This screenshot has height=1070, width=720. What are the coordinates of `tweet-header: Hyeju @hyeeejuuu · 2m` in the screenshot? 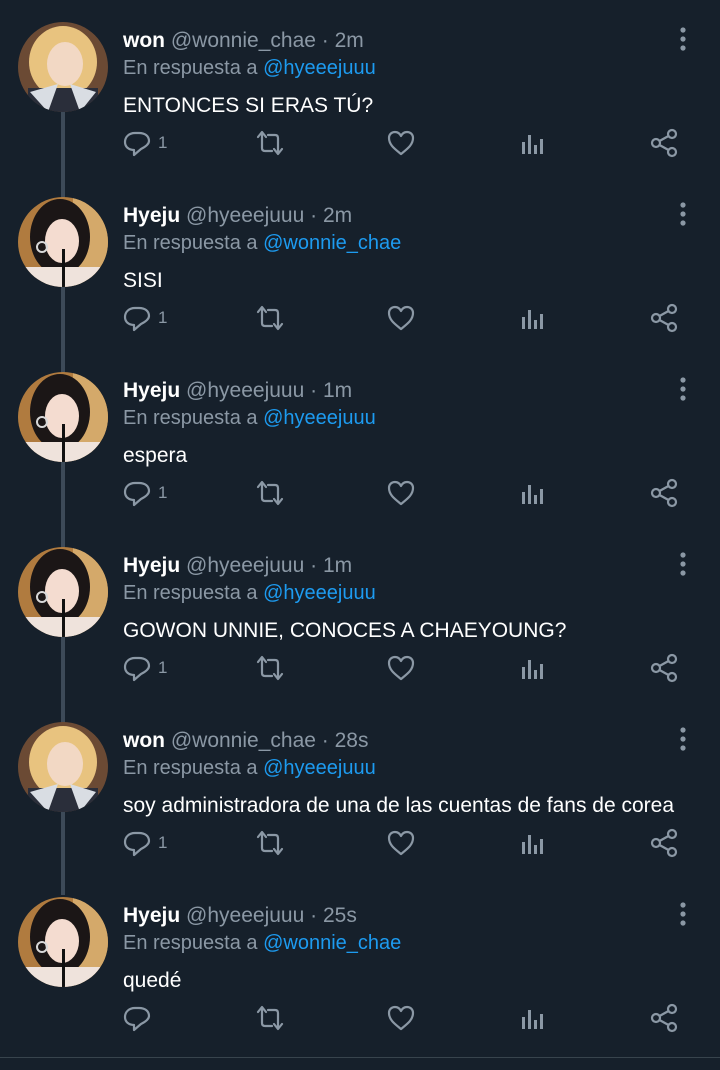 It's located at (237, 216).